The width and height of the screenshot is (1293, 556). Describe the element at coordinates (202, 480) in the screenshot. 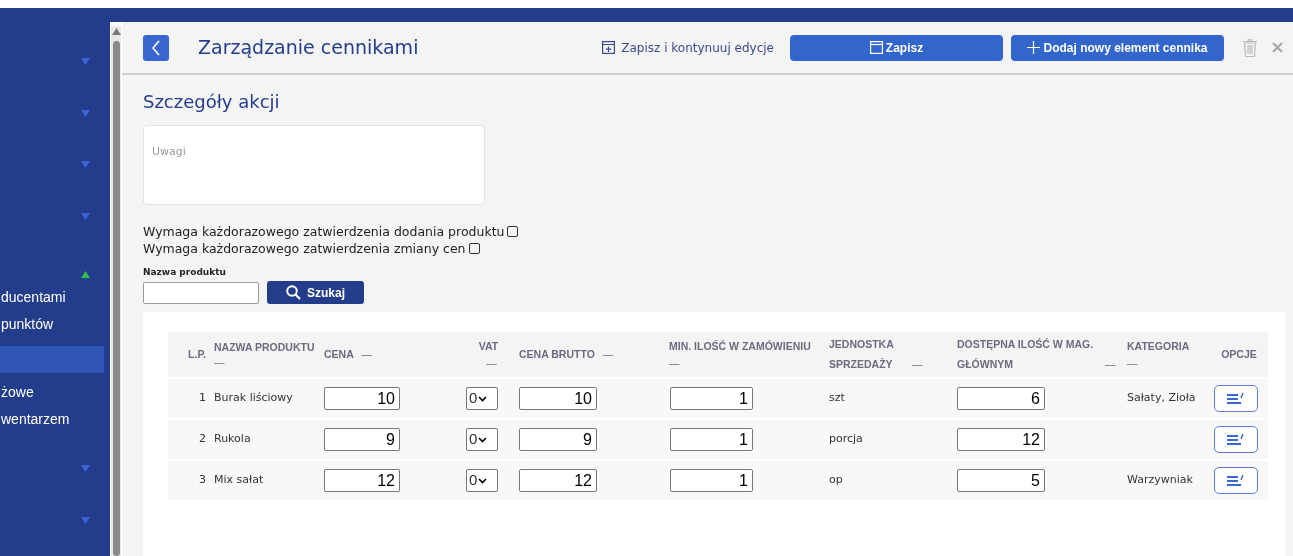

I see `row-number: 3` at that location.